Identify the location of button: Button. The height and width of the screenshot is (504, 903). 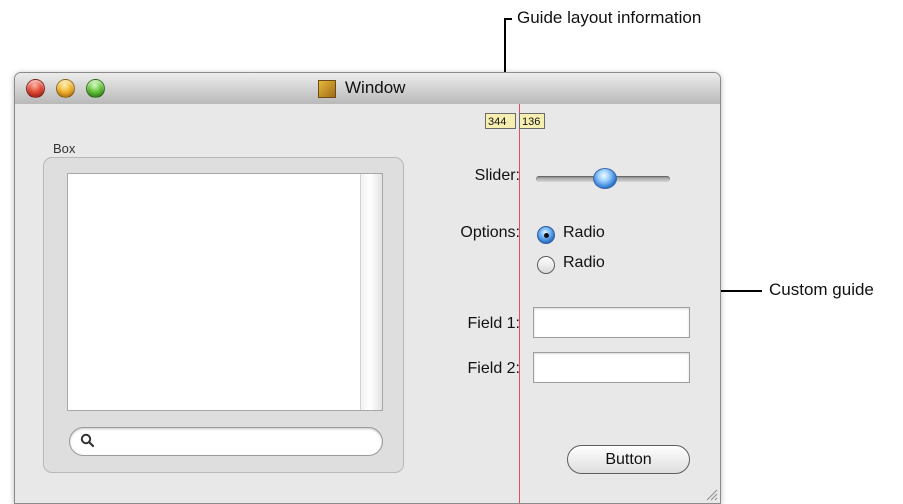
(628, 459).